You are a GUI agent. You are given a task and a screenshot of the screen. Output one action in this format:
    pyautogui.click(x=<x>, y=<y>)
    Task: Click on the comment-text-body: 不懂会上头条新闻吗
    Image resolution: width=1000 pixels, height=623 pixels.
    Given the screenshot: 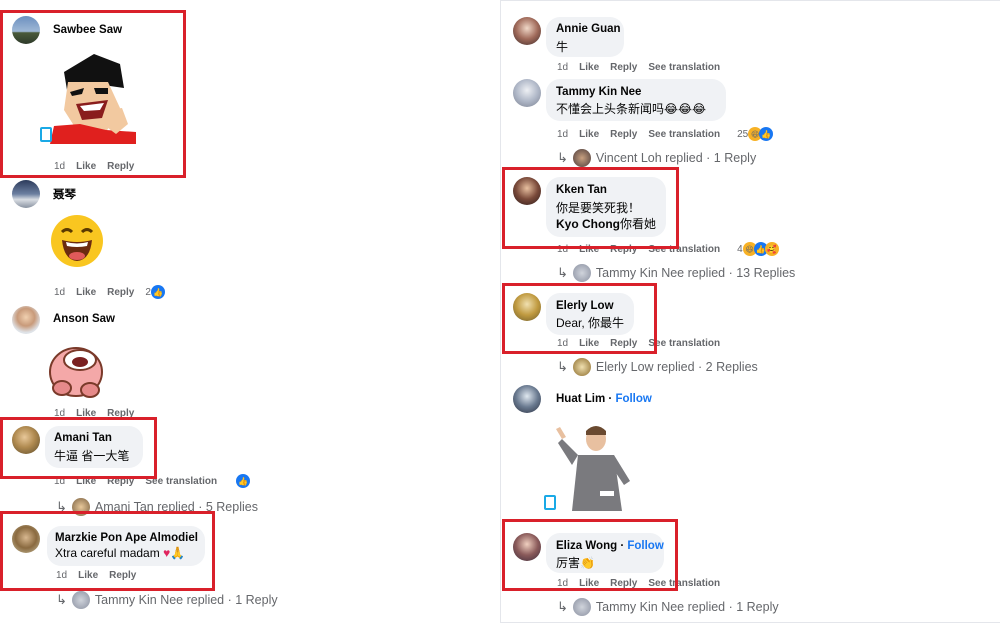 What is the action you would take?
    pyautogui.click(x=610, y=109)
    